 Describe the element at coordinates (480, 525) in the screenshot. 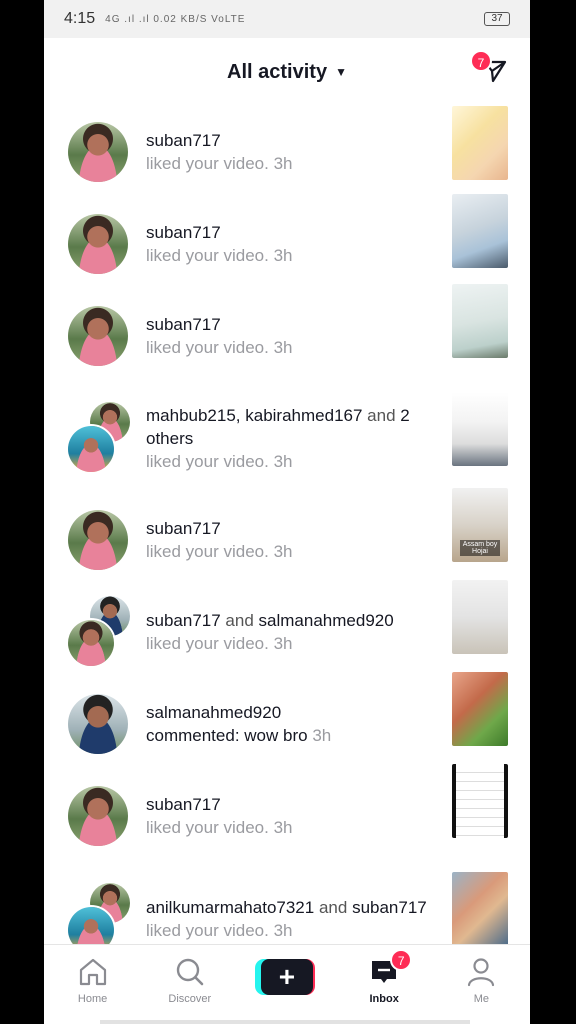

I see `video-thumbnail: Assam boy Hojai` at that location.